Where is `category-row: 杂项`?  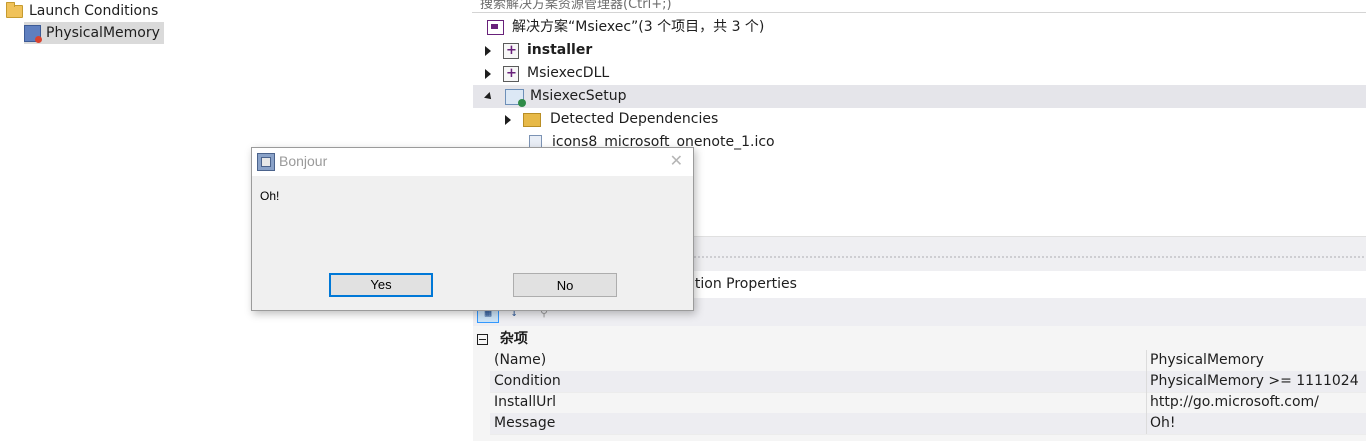 category-row: 杂项 is located at coordinates (919, 339).